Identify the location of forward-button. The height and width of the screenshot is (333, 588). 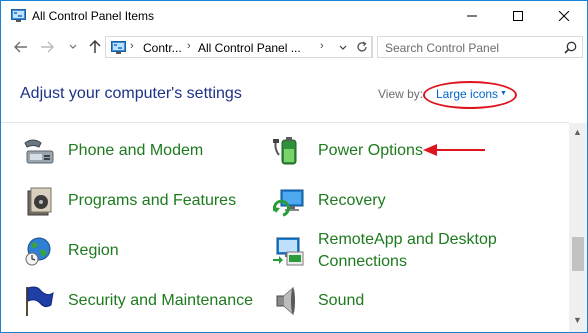
(47, 47).